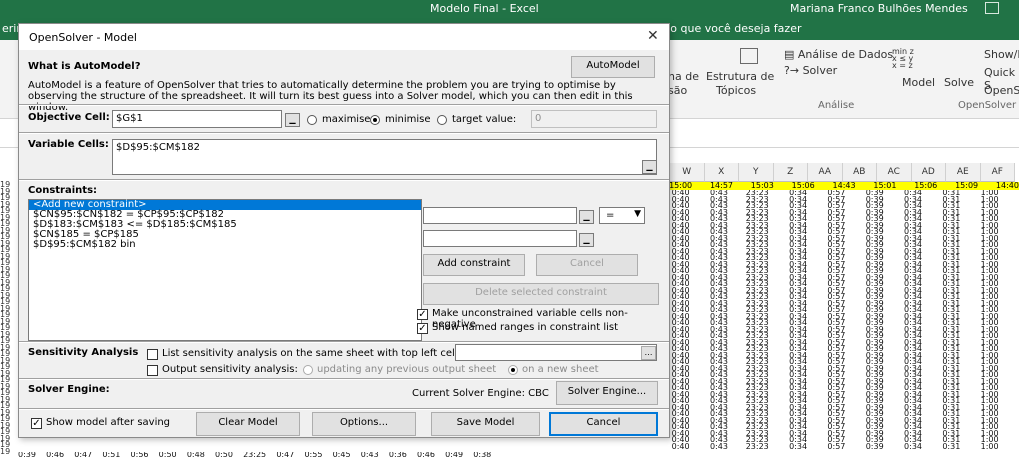 The width and height of the screenshot is (1019, 464). What do you see at coordinates (560, 369) in the screenshot?
I see `new-sheet-label: on a new sheet` at bounding box center [560, 369].